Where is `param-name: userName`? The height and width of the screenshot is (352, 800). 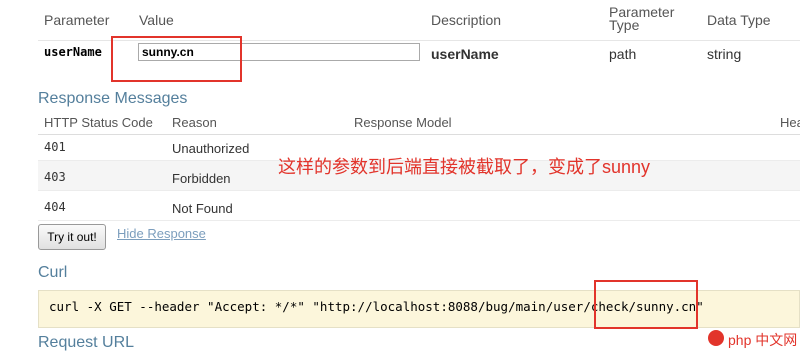 param-name: userName is located at coordinates (73, 52).